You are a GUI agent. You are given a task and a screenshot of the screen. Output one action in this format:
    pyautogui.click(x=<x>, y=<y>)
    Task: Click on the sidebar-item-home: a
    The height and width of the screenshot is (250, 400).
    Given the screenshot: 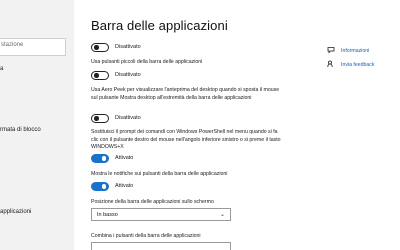 What is the action you would take?
    pyautogui.click(x=1, y=69)
    